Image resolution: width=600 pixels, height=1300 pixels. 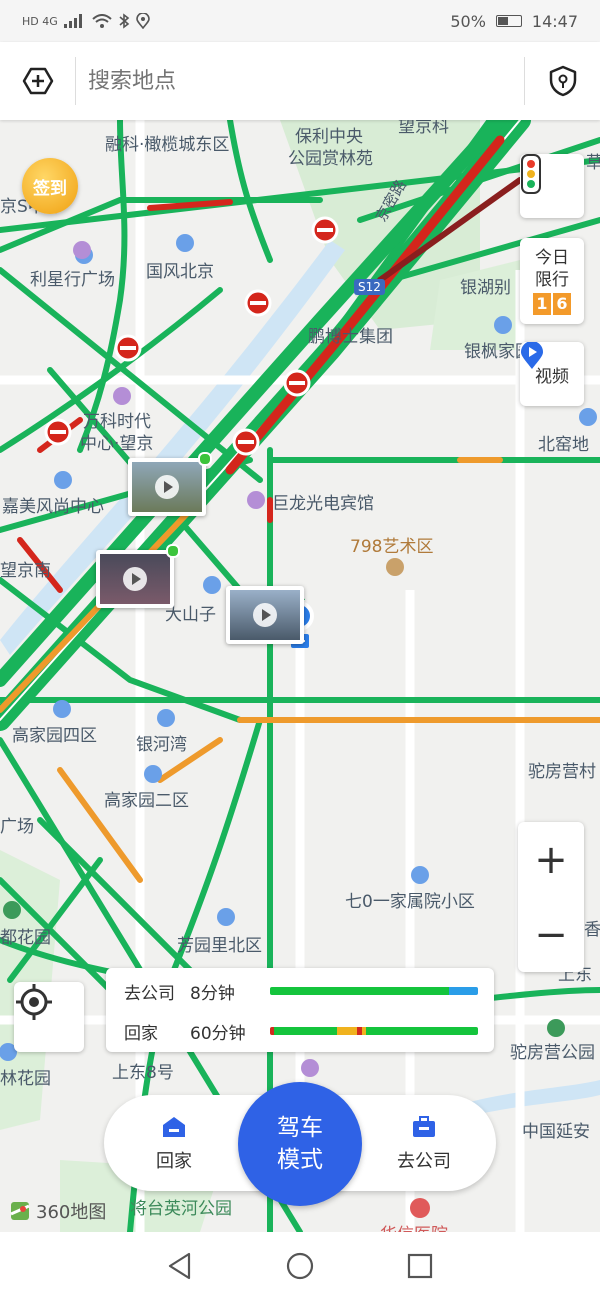 I want to click on poi-label: 融科·橄榄城东区, so click(x=167, y=142).